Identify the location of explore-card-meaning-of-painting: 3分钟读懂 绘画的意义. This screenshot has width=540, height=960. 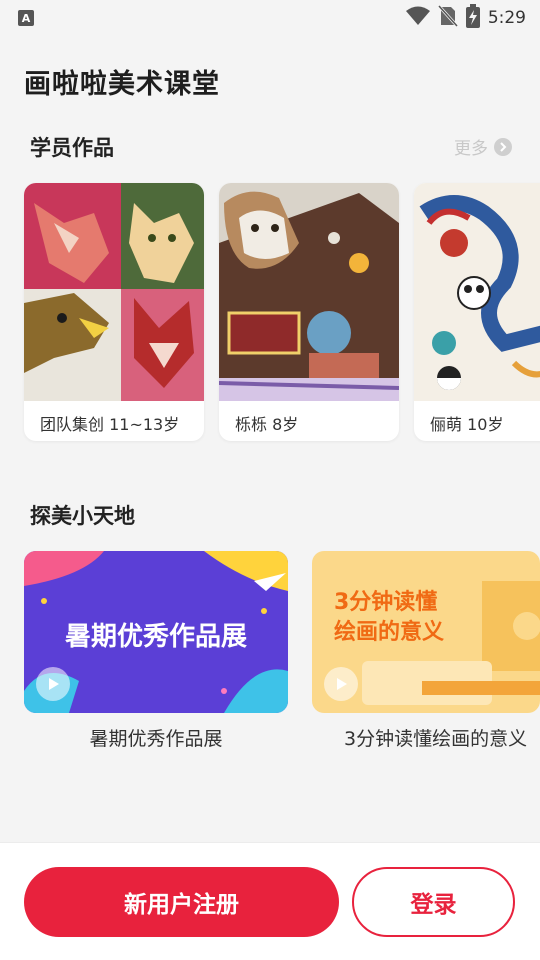
(426, 632).